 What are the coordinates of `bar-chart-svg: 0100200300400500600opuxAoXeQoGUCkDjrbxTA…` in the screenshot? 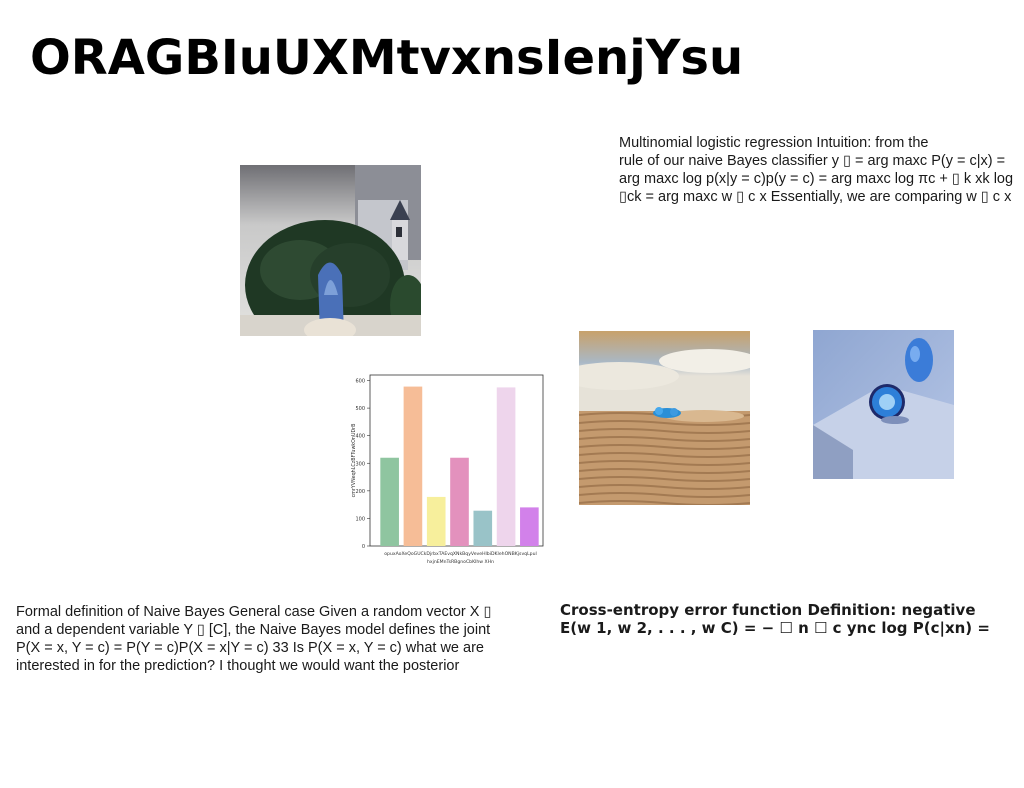 It's located at (447, 469).